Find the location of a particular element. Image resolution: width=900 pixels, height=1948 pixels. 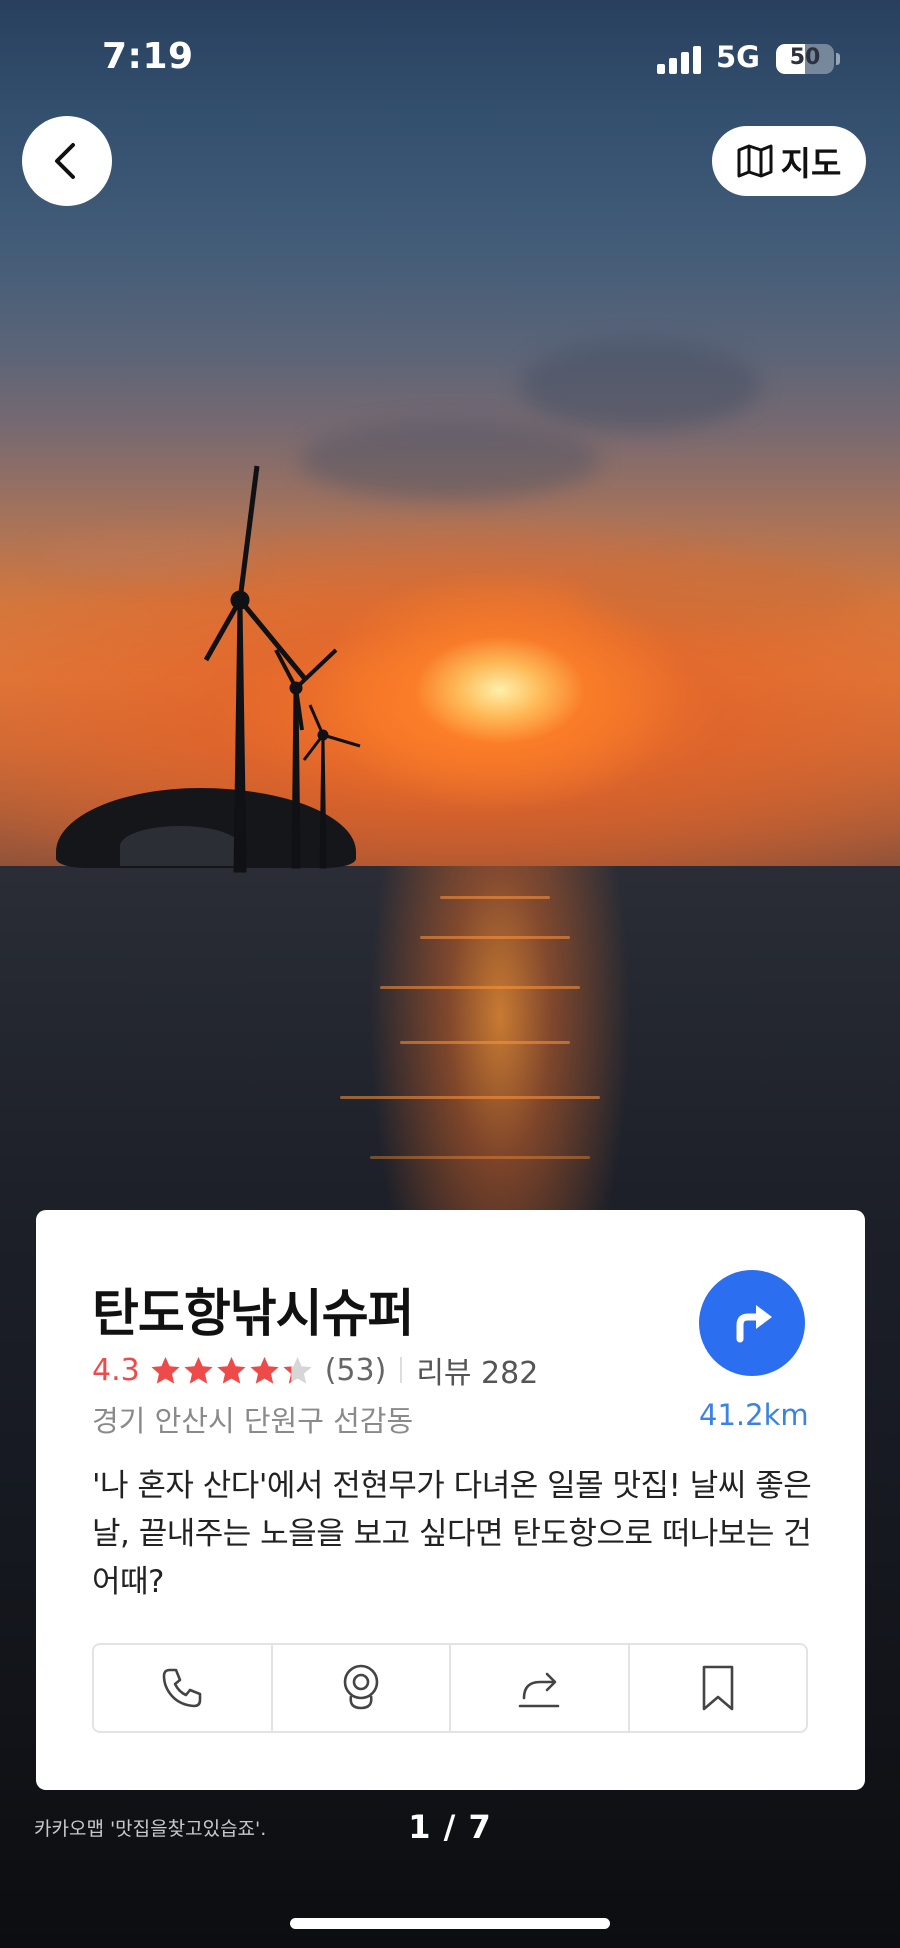

map-icon is located at coordinates (755, 161).